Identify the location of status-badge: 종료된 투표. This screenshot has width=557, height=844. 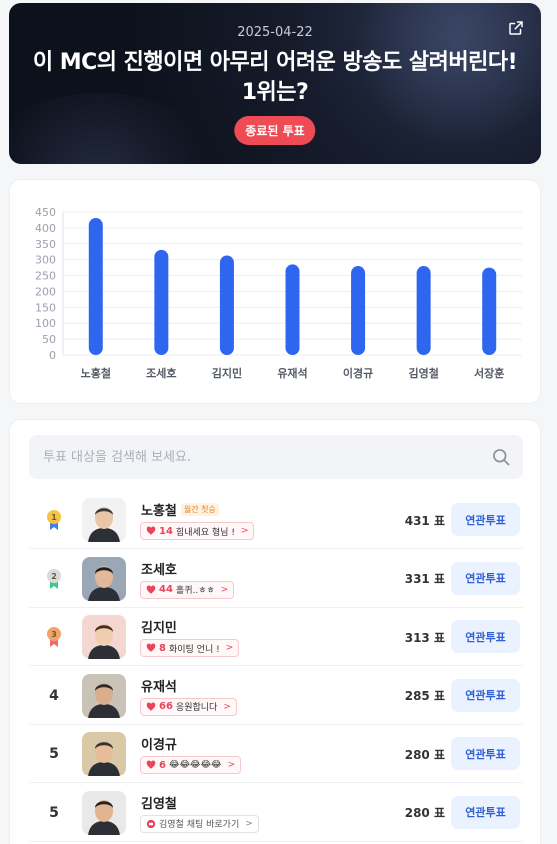
(275, 130).